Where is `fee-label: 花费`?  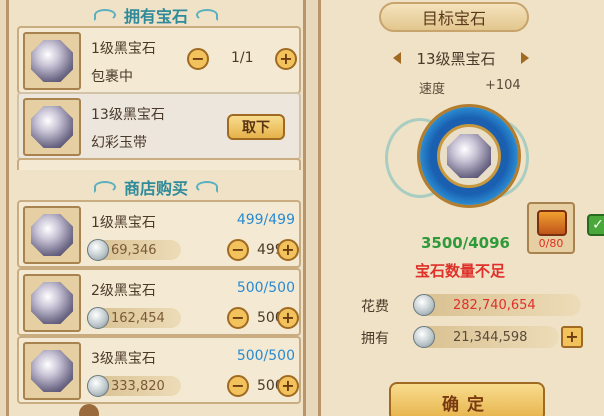
fee-label: 花费 is located at coordinates (375, 307).